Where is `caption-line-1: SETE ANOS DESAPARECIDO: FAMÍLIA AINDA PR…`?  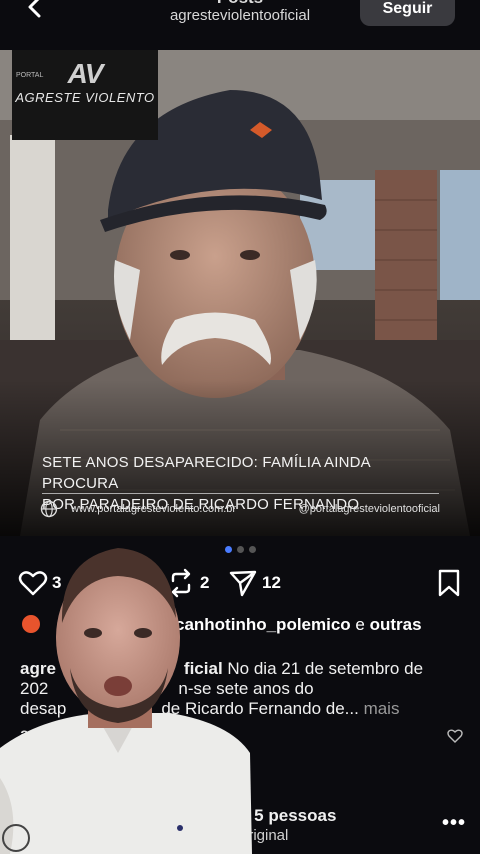
caption-line-1: SETE ANOS DESAPARECIDO: FAMÍLIA AINDA PR… is located at coordinates (206, 473).